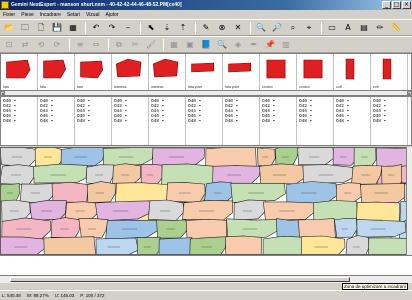 The height and width of the screenshot is (300, 412). I want to click on cursor-button: ⬉, so click(151, 27).